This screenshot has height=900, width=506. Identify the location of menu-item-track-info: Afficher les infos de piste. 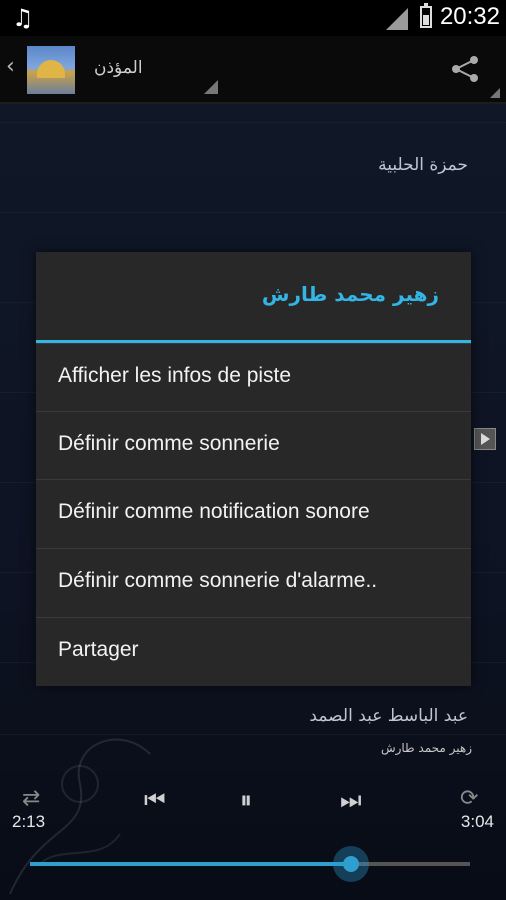
(253, 377).